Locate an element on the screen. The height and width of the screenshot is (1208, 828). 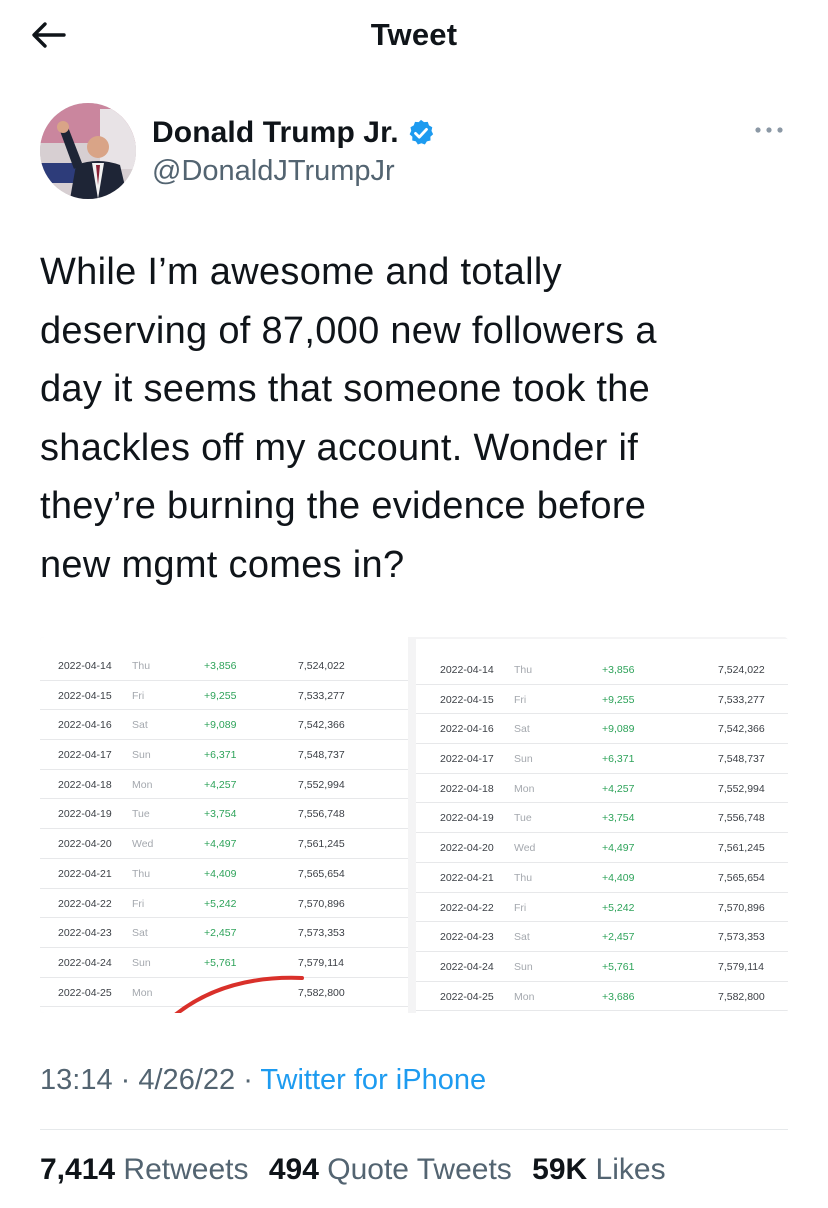
table-row: 2022-04-21 Thu +4,409 7,565,654 is located at coordinates (602, 878).